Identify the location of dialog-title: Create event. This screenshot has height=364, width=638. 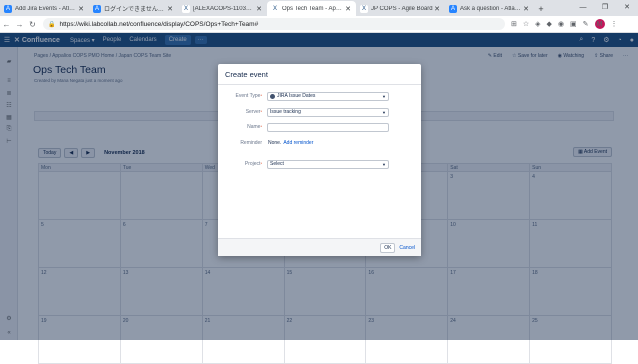
(319, 74).